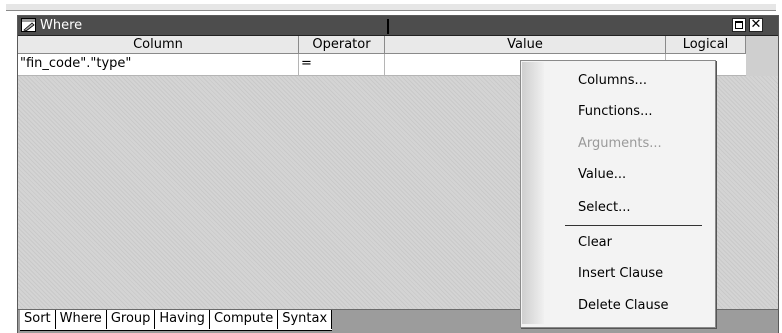 The image size is (782, 333). Describe the element at coordinates (38, 319) in the screenshot. I see `tab-sort: Sort` at that location.